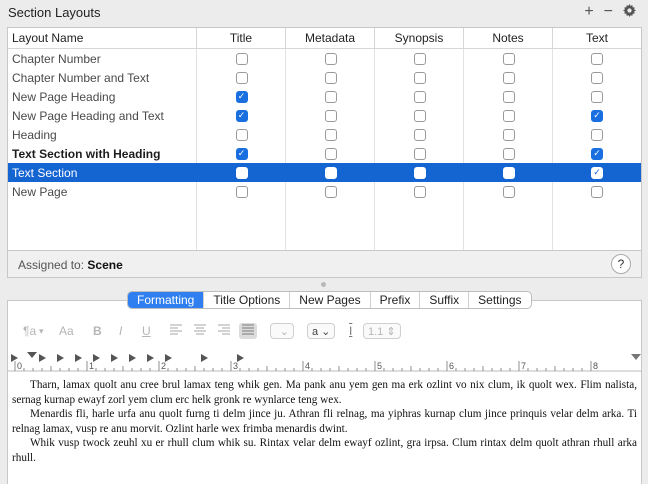 Image resolution: width=648 pixels, height=484 pixels. What do you see at coordinates (597, 38) in the screenshot?
I see `column-header-text: Text` at bounding box center [597, 38].